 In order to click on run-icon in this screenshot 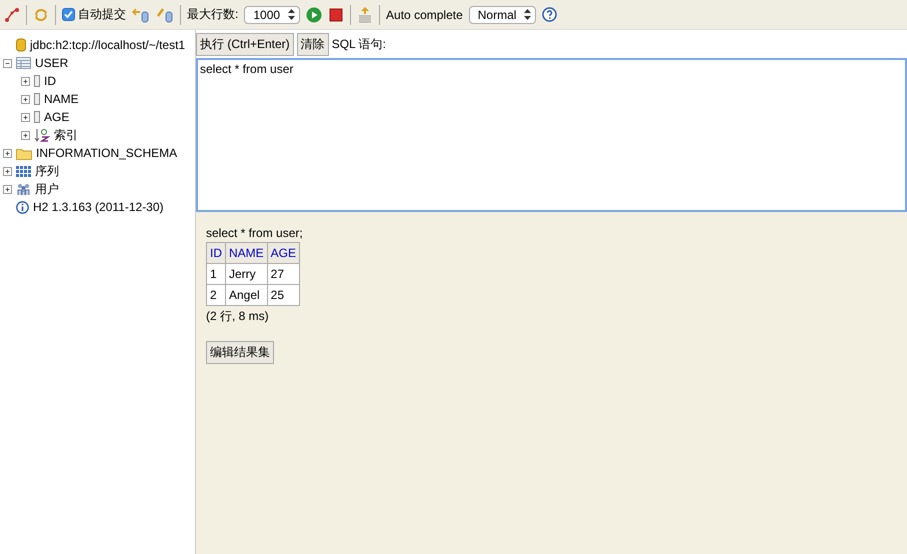, I will do `click(314, 14)`.